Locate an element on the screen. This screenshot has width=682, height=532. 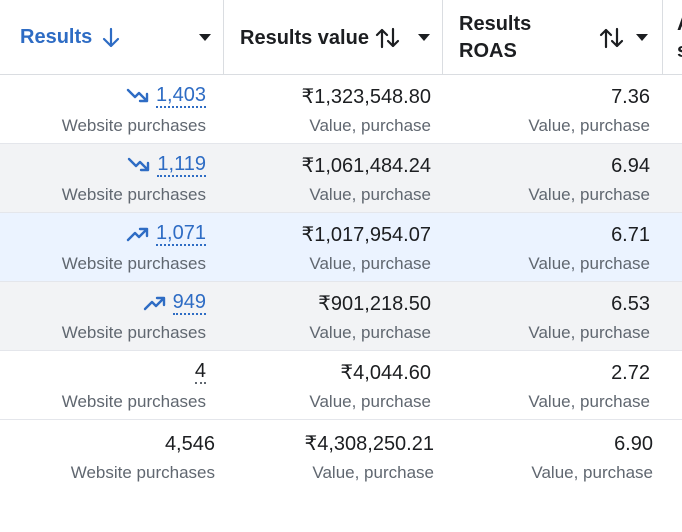
roas-value: 7.36 is located at coordinates (630, 97).